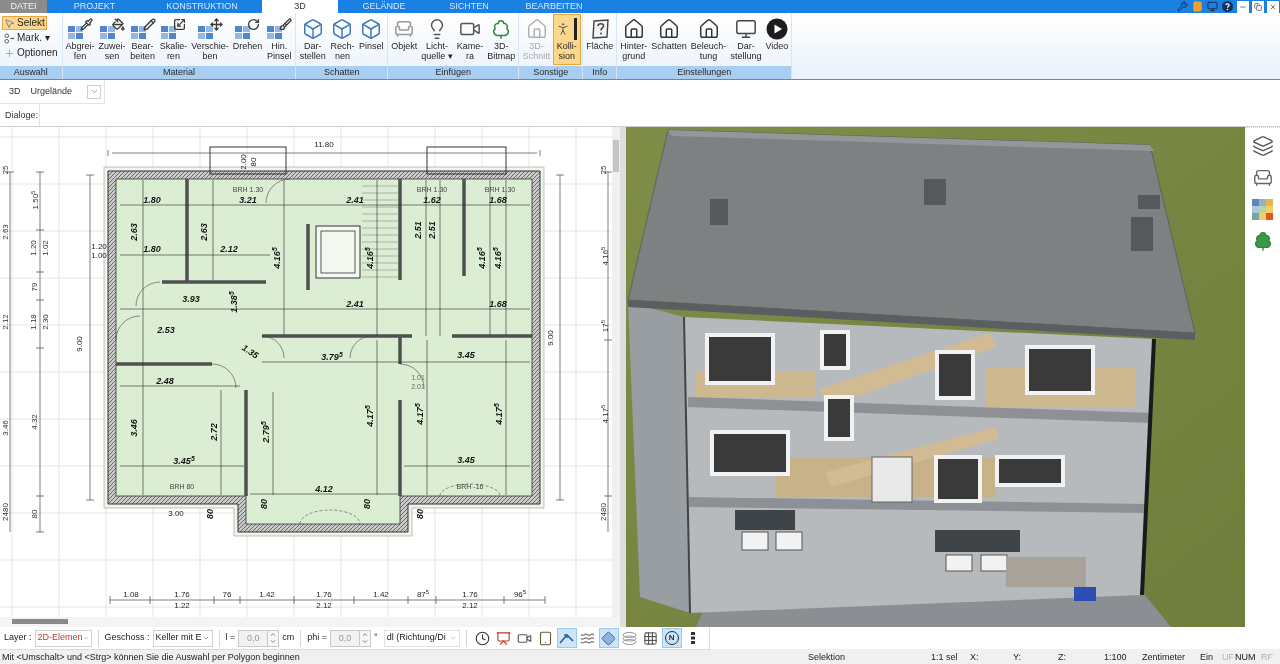 This screenshot has width=1280, height=664. I want to click on dimension-label: 2.72, so click(214, 432).